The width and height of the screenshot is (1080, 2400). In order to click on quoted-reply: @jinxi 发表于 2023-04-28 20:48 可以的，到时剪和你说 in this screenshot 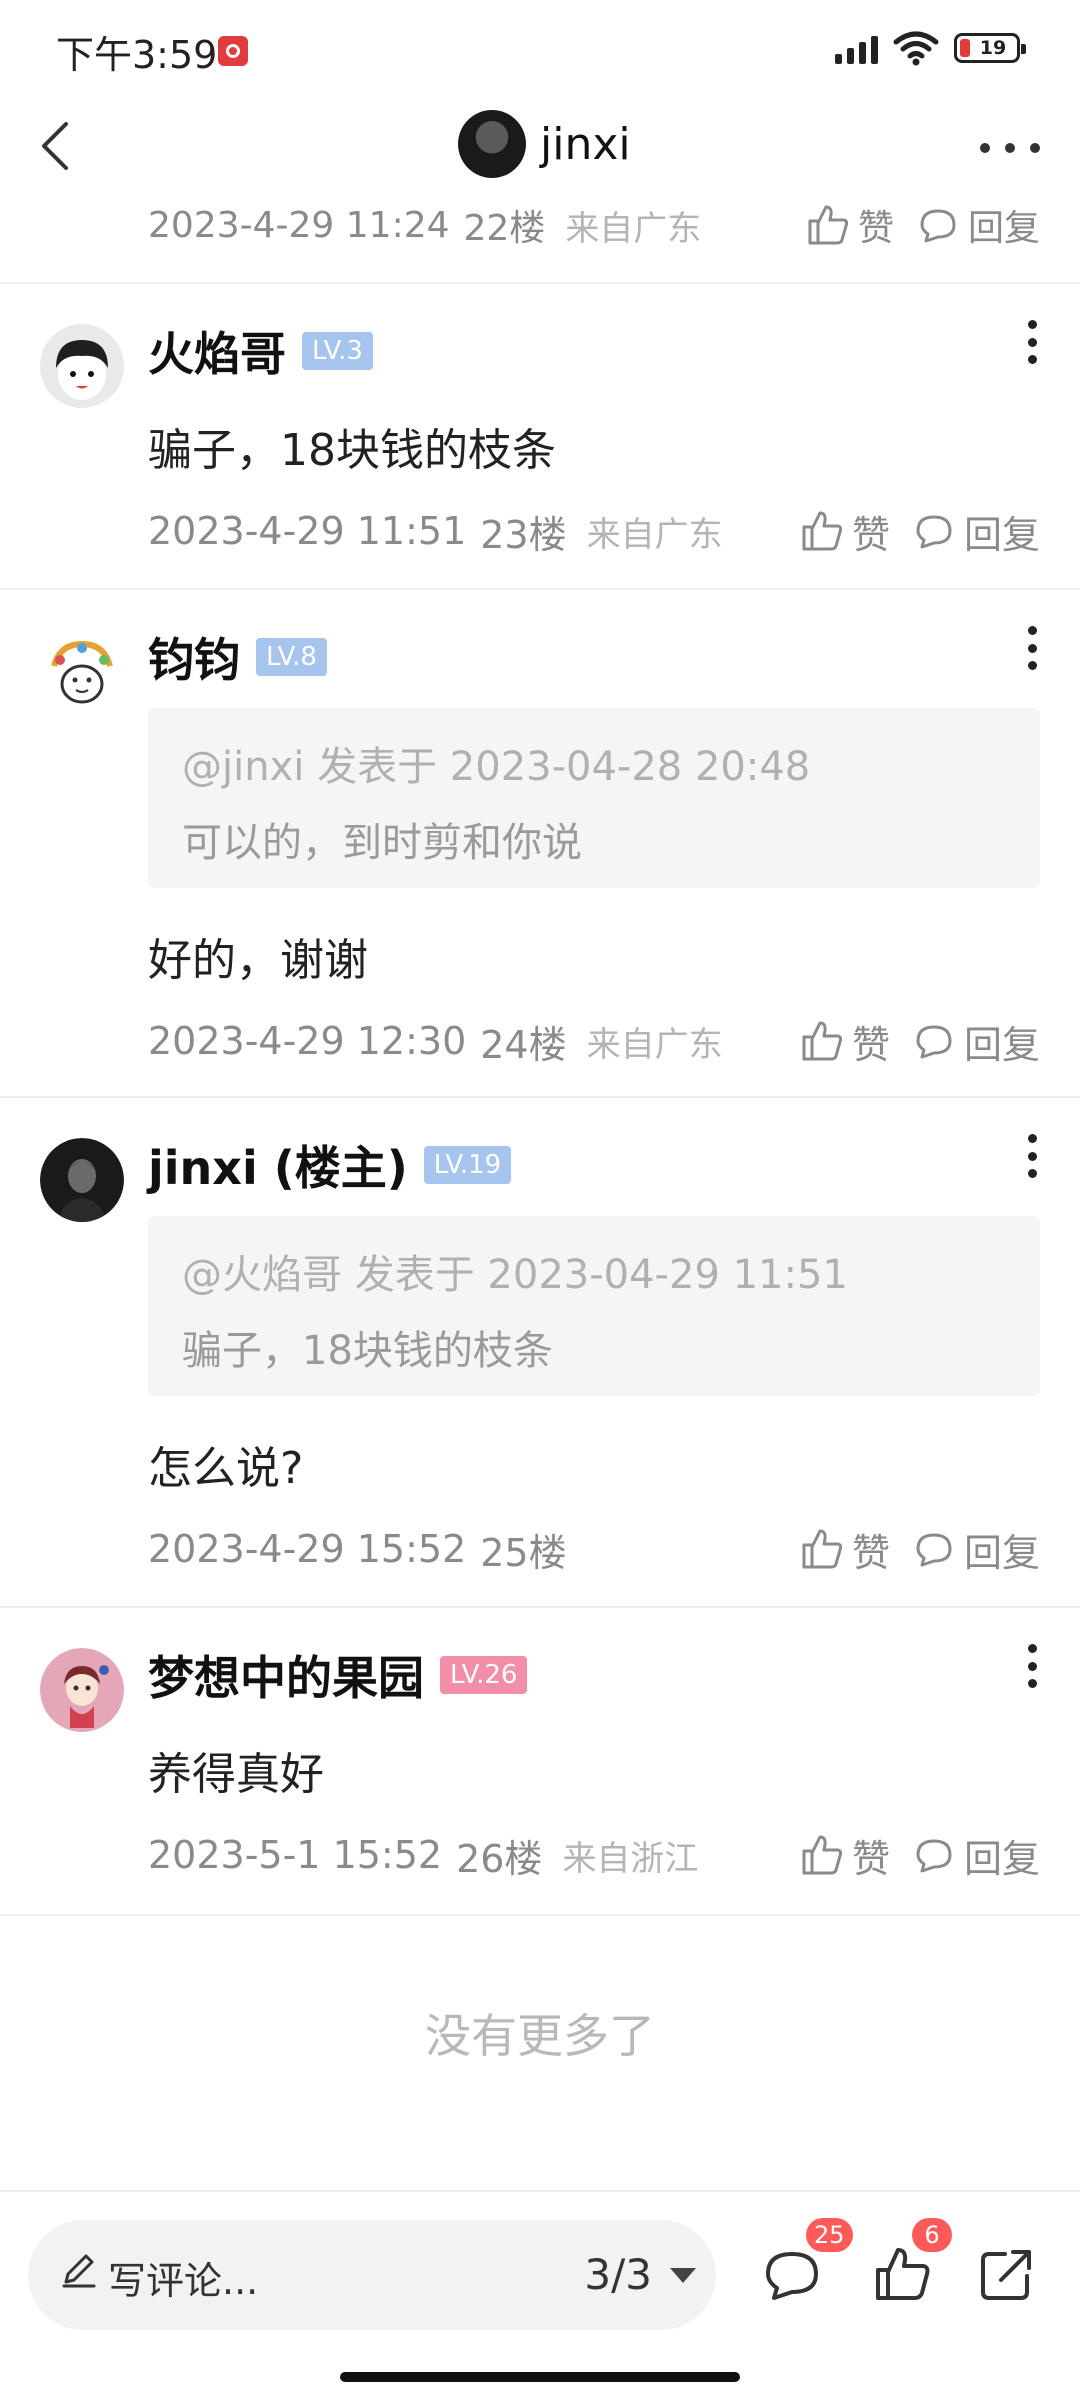, I will do `click(594, 798)`.